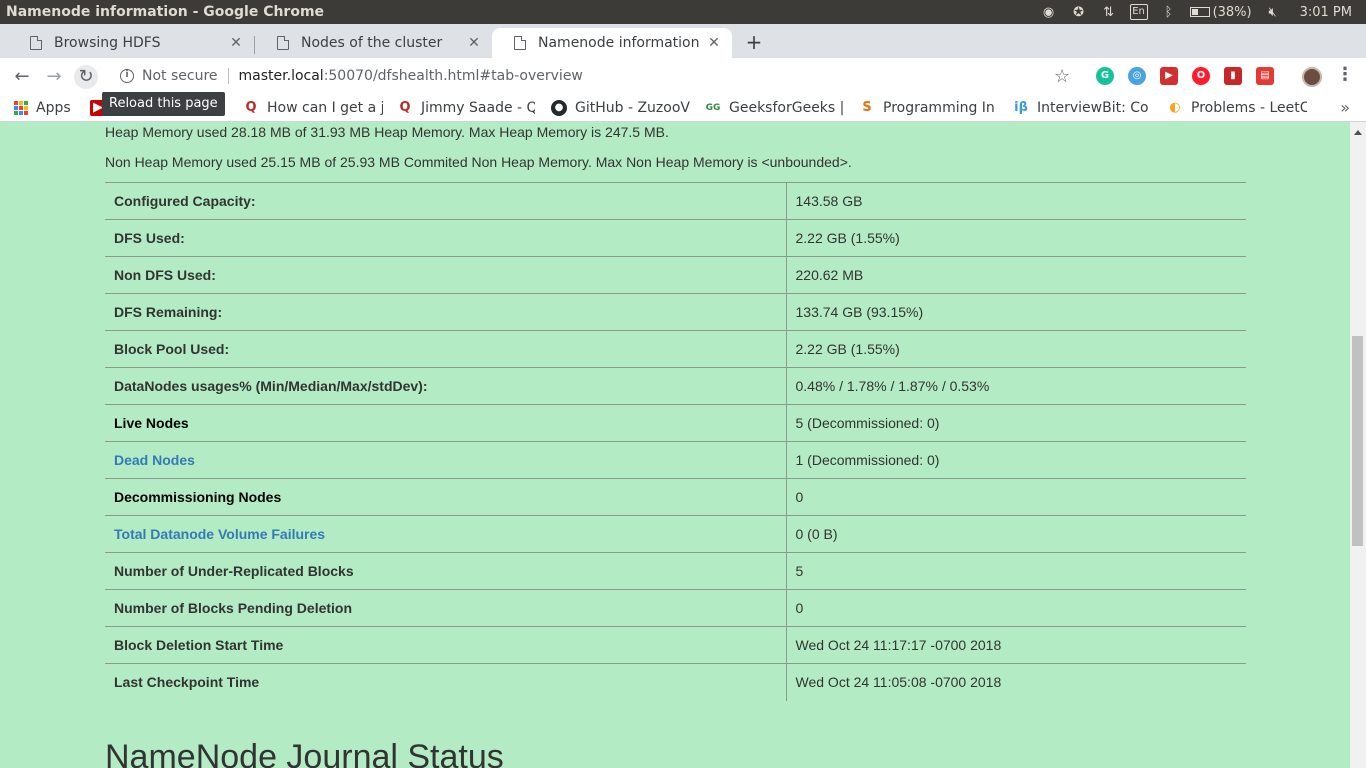 The image size is (1366, 768). What do you see at coordinates (1326, 12) in the screenshot?
I see `clock: 3:01 PM` at bounding box center [1326, 12].